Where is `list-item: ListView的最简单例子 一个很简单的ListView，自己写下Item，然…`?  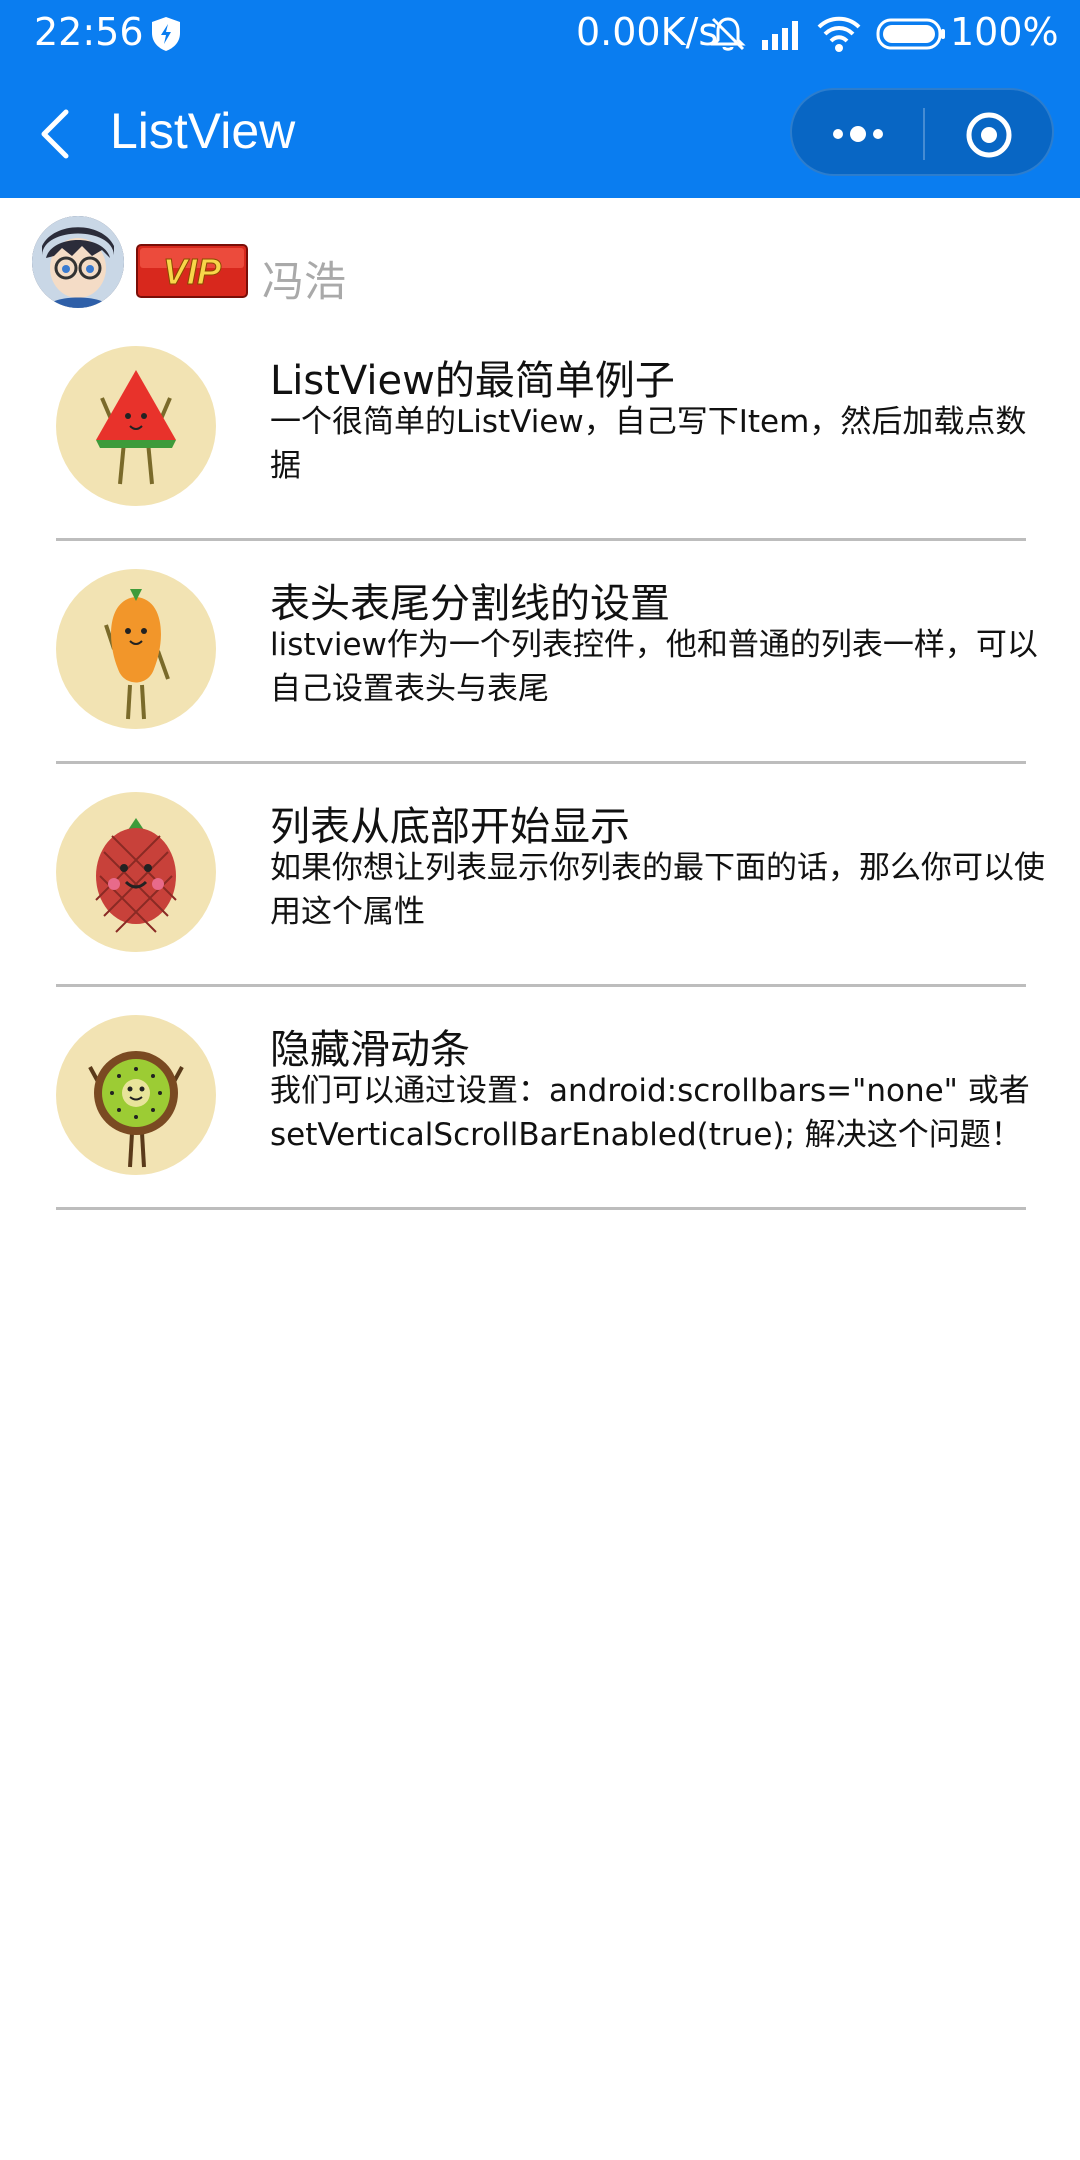
list-item: ListView的最简单例子 一个很简单的ListView，自己写下Item，然… is located at coordinates (540, 429).